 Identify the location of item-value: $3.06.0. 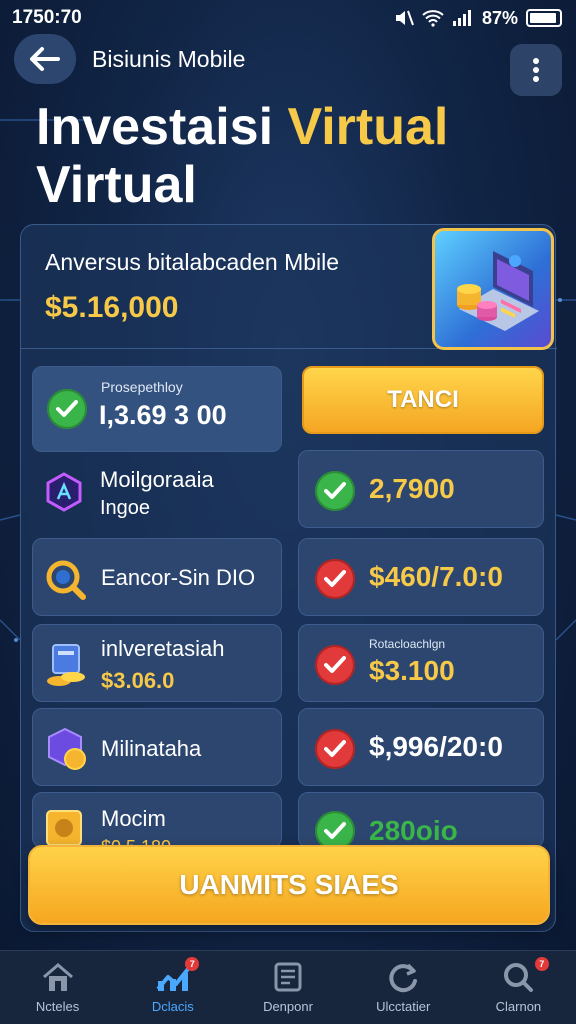
(138, 680).